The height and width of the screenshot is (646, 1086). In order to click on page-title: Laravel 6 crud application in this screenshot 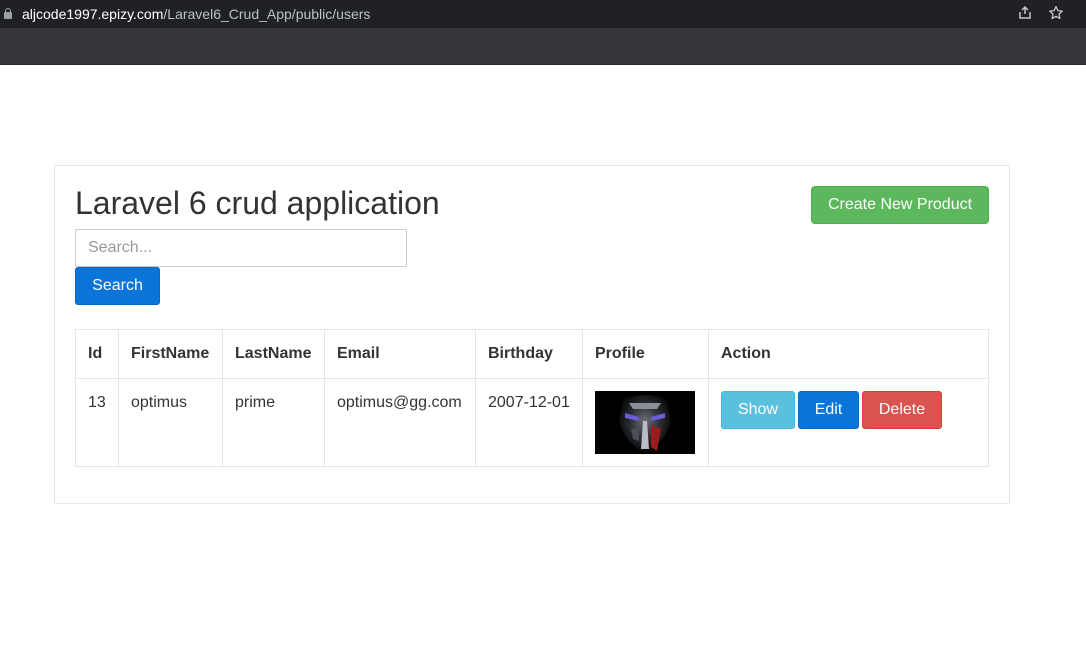, I will do `click(257, 203)`.